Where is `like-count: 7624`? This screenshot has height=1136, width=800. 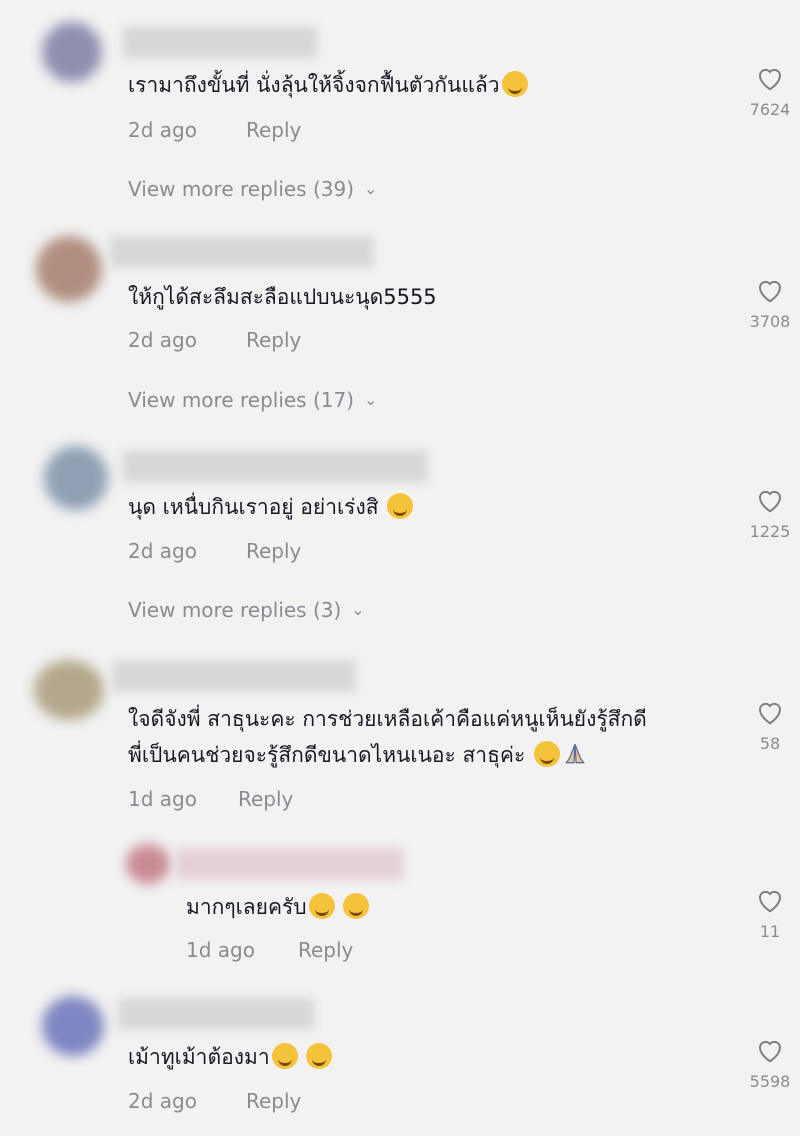 like-count: 7624 is located at coordinates (770, 109).